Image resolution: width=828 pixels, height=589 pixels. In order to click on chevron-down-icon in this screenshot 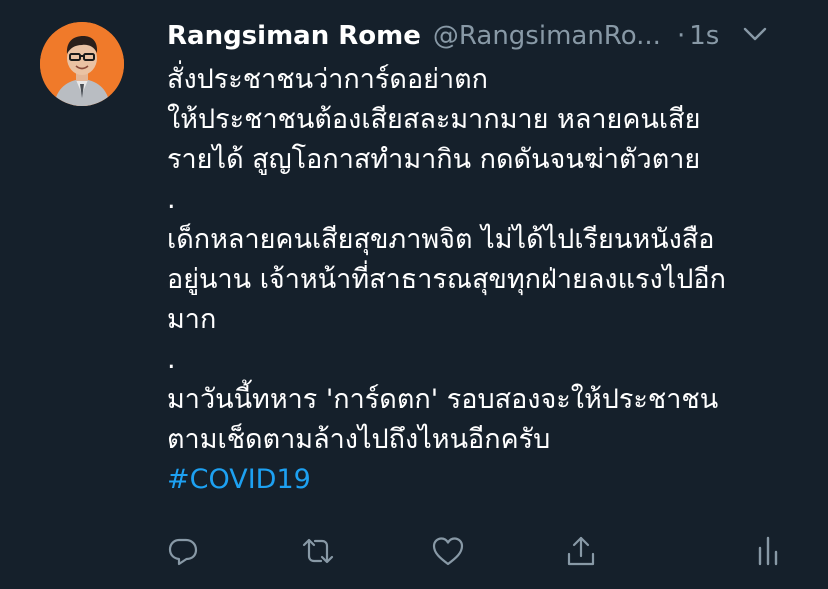, I will do `click(755, 34)`.